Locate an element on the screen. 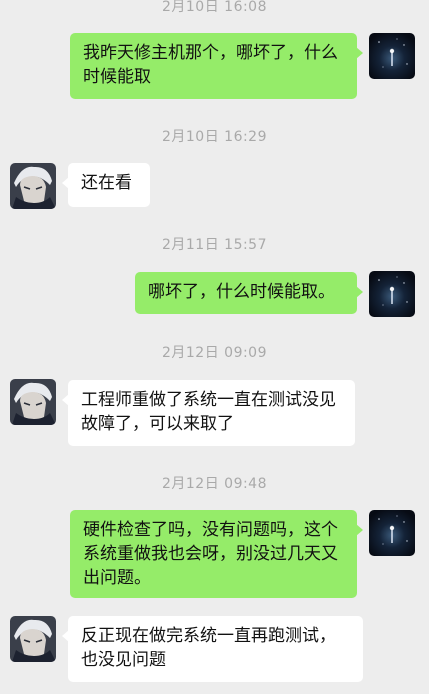  message-timestamp: 2月10日 16:08 is located at coordinates (214, 7).